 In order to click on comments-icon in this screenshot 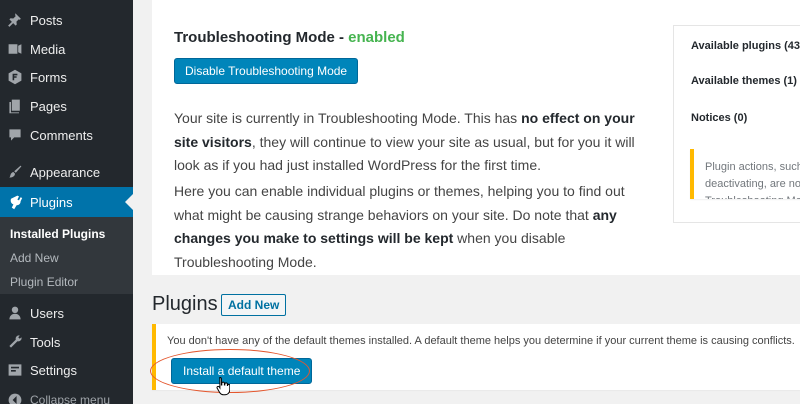, I will do `click(15, 135)`.